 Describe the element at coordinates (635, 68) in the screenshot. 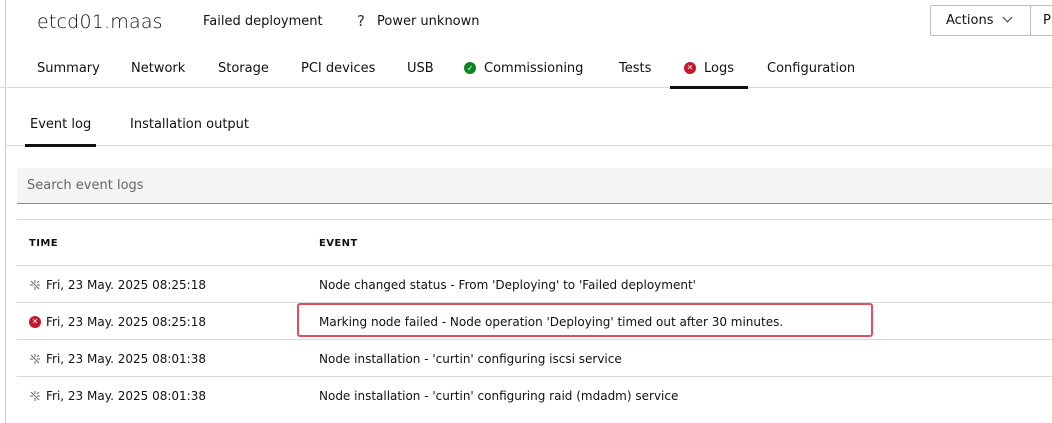

I see `tab-tests: Tests` at that location.